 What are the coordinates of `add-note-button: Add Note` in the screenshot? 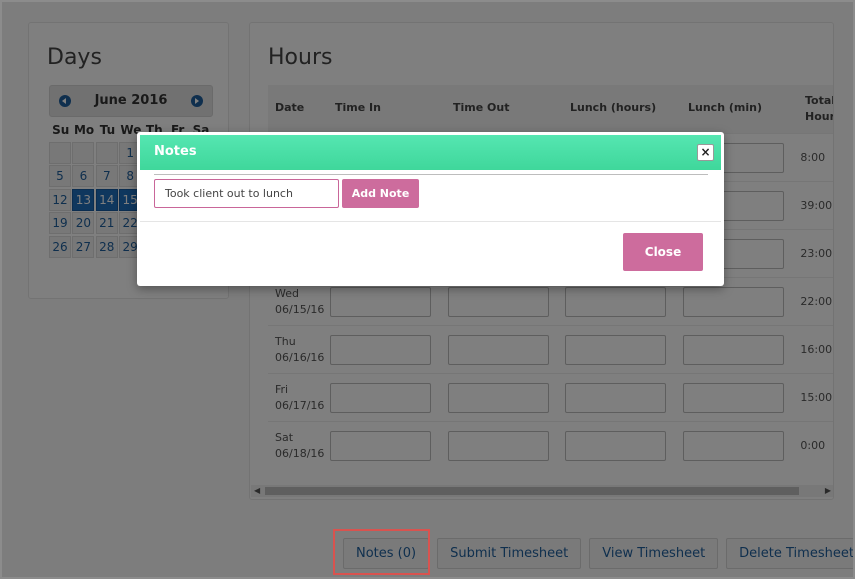 It's located at (380, 193).